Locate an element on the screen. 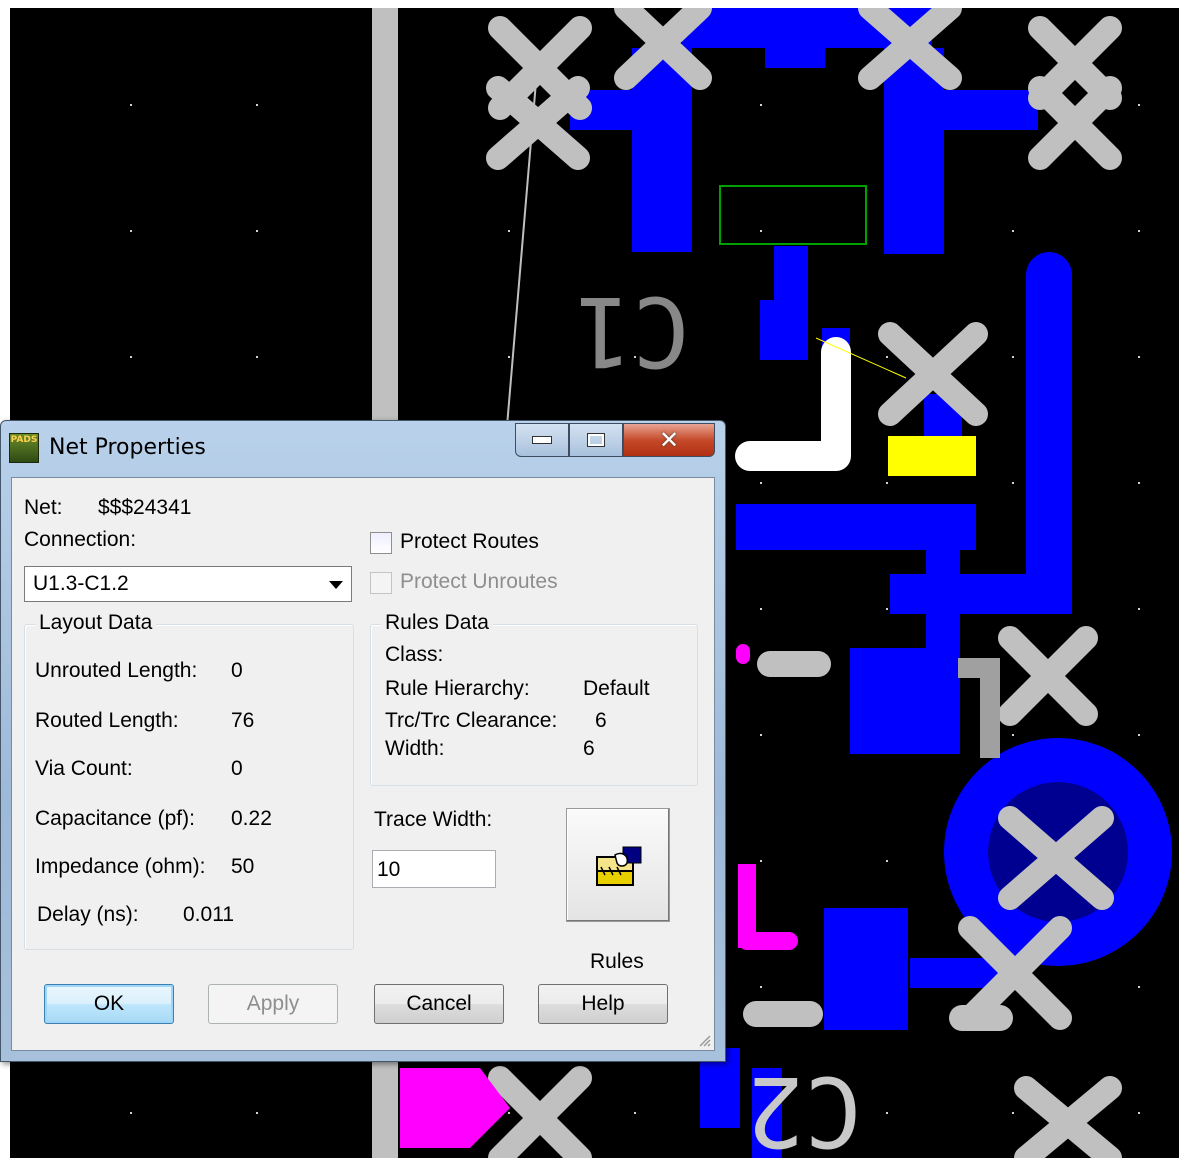 The image size is (1179, 1158). unrouted-length-label: Unrouted Length: is located at coordinates (116, 670).